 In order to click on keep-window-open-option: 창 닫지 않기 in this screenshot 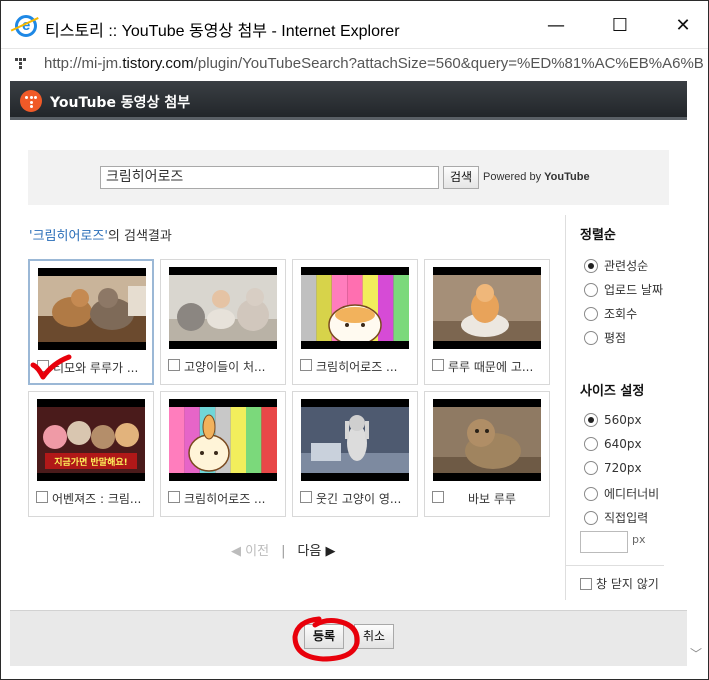, I will do `click(619, 583)`.